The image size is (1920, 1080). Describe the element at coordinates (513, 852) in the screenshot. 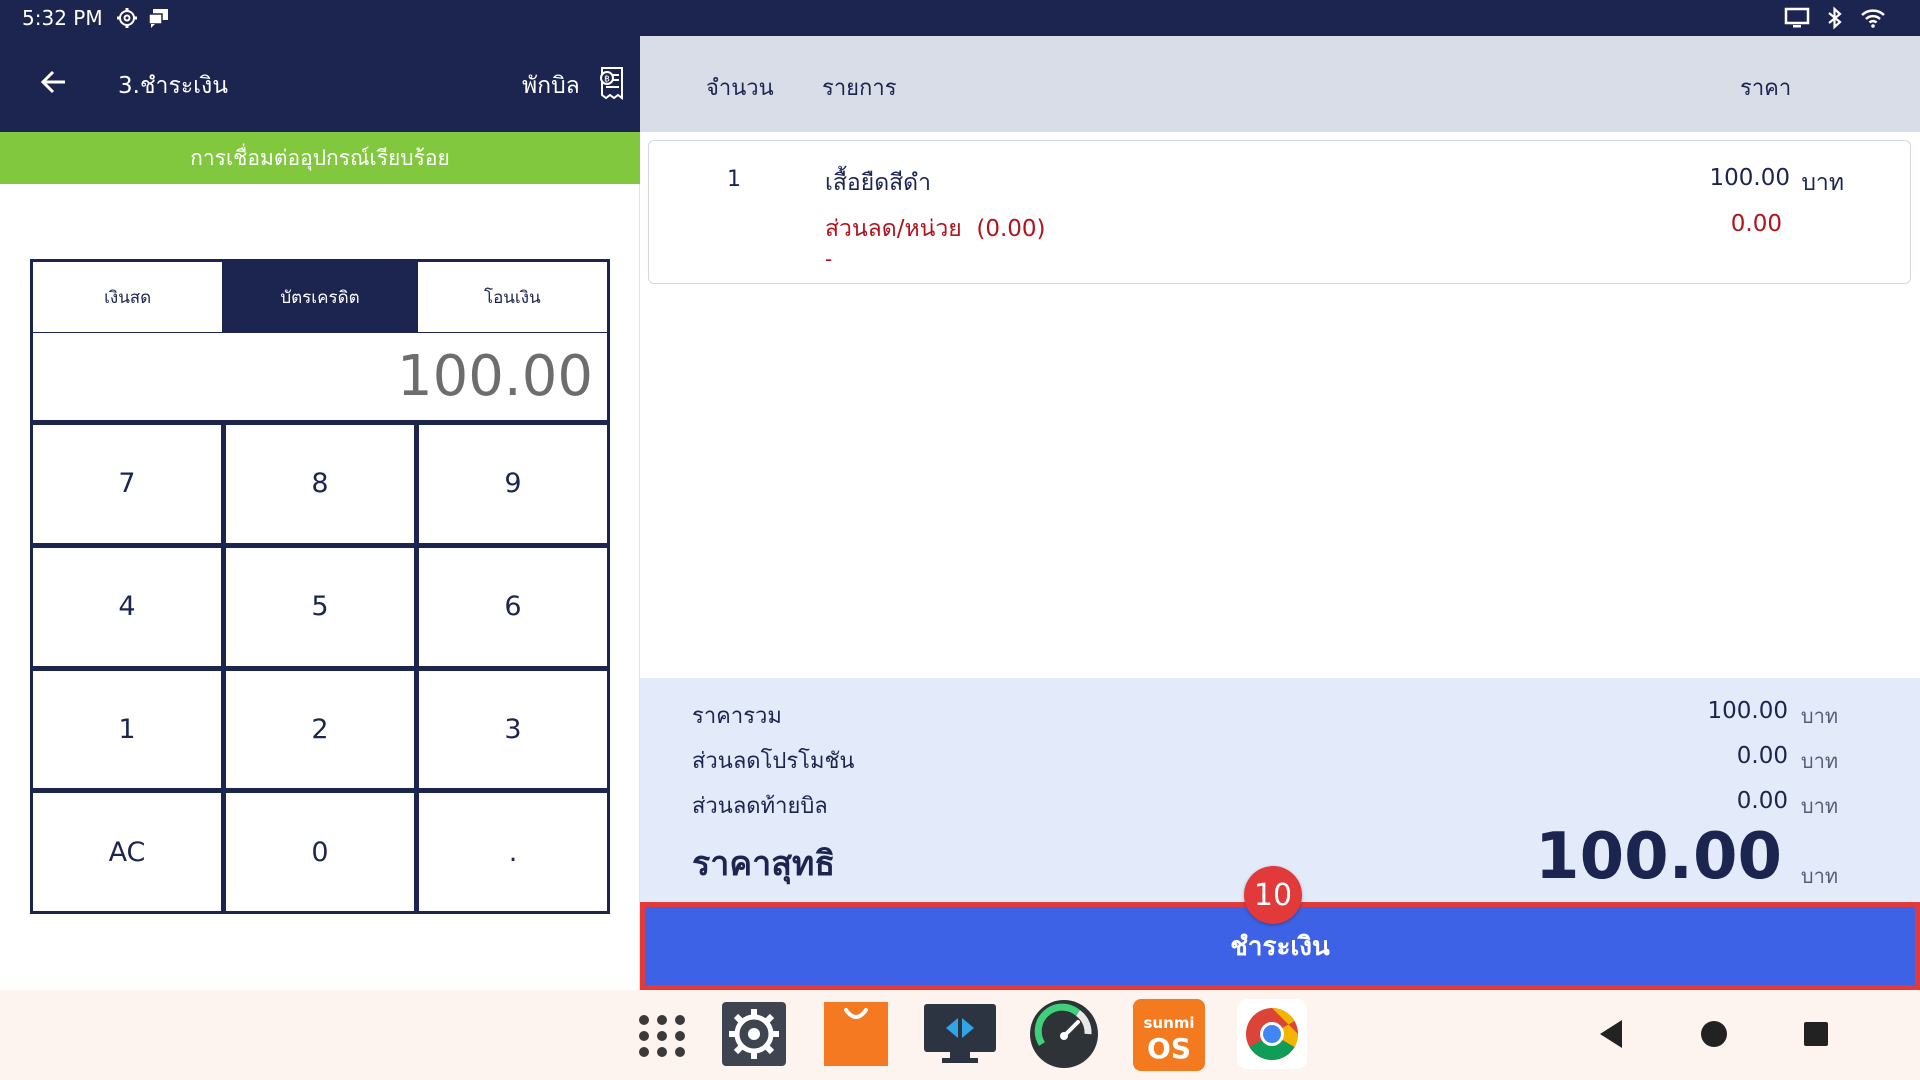

I see `key-decimal: .` at that location.